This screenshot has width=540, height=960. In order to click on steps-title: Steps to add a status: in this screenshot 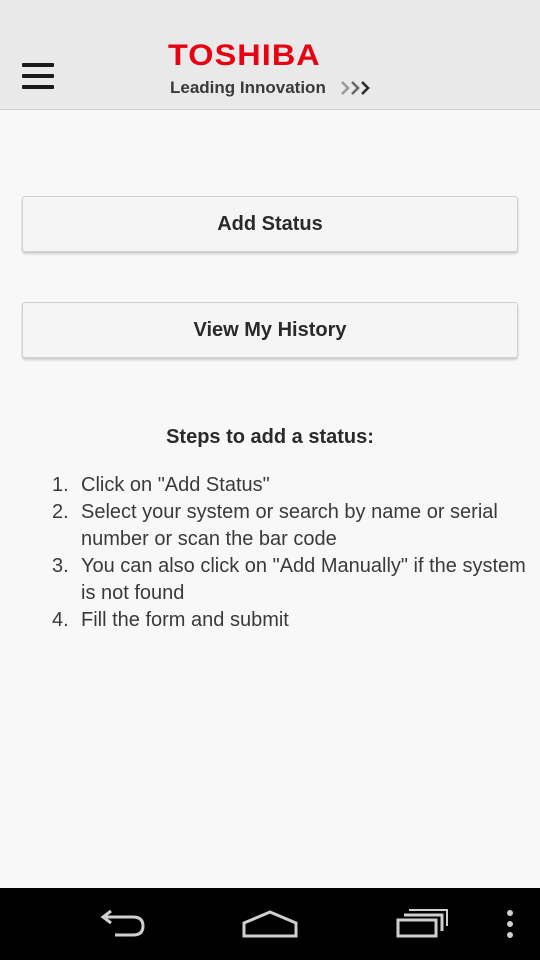, I will do `click(270, 437)`.